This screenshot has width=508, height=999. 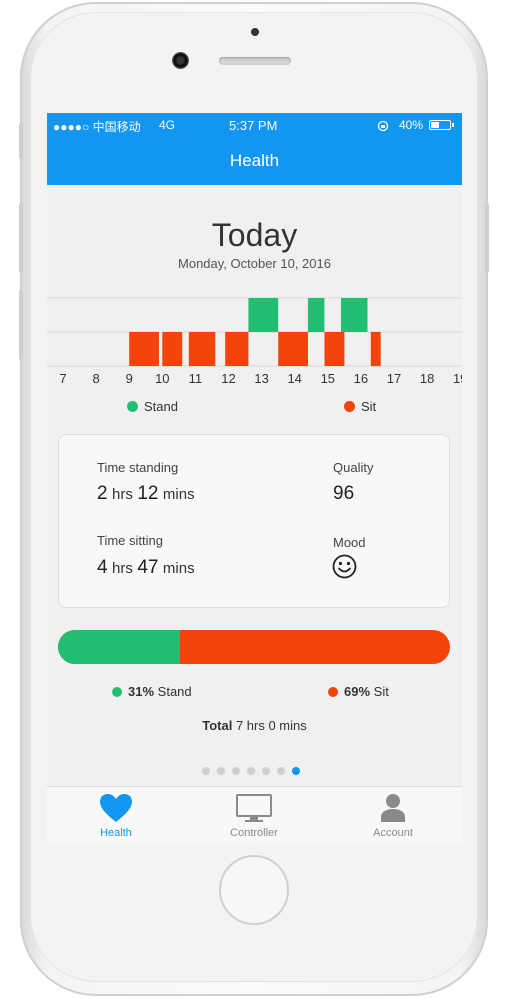 I want to click on time-sitting-value: 4 hrs 47 mins, so click(x=146, y=568).